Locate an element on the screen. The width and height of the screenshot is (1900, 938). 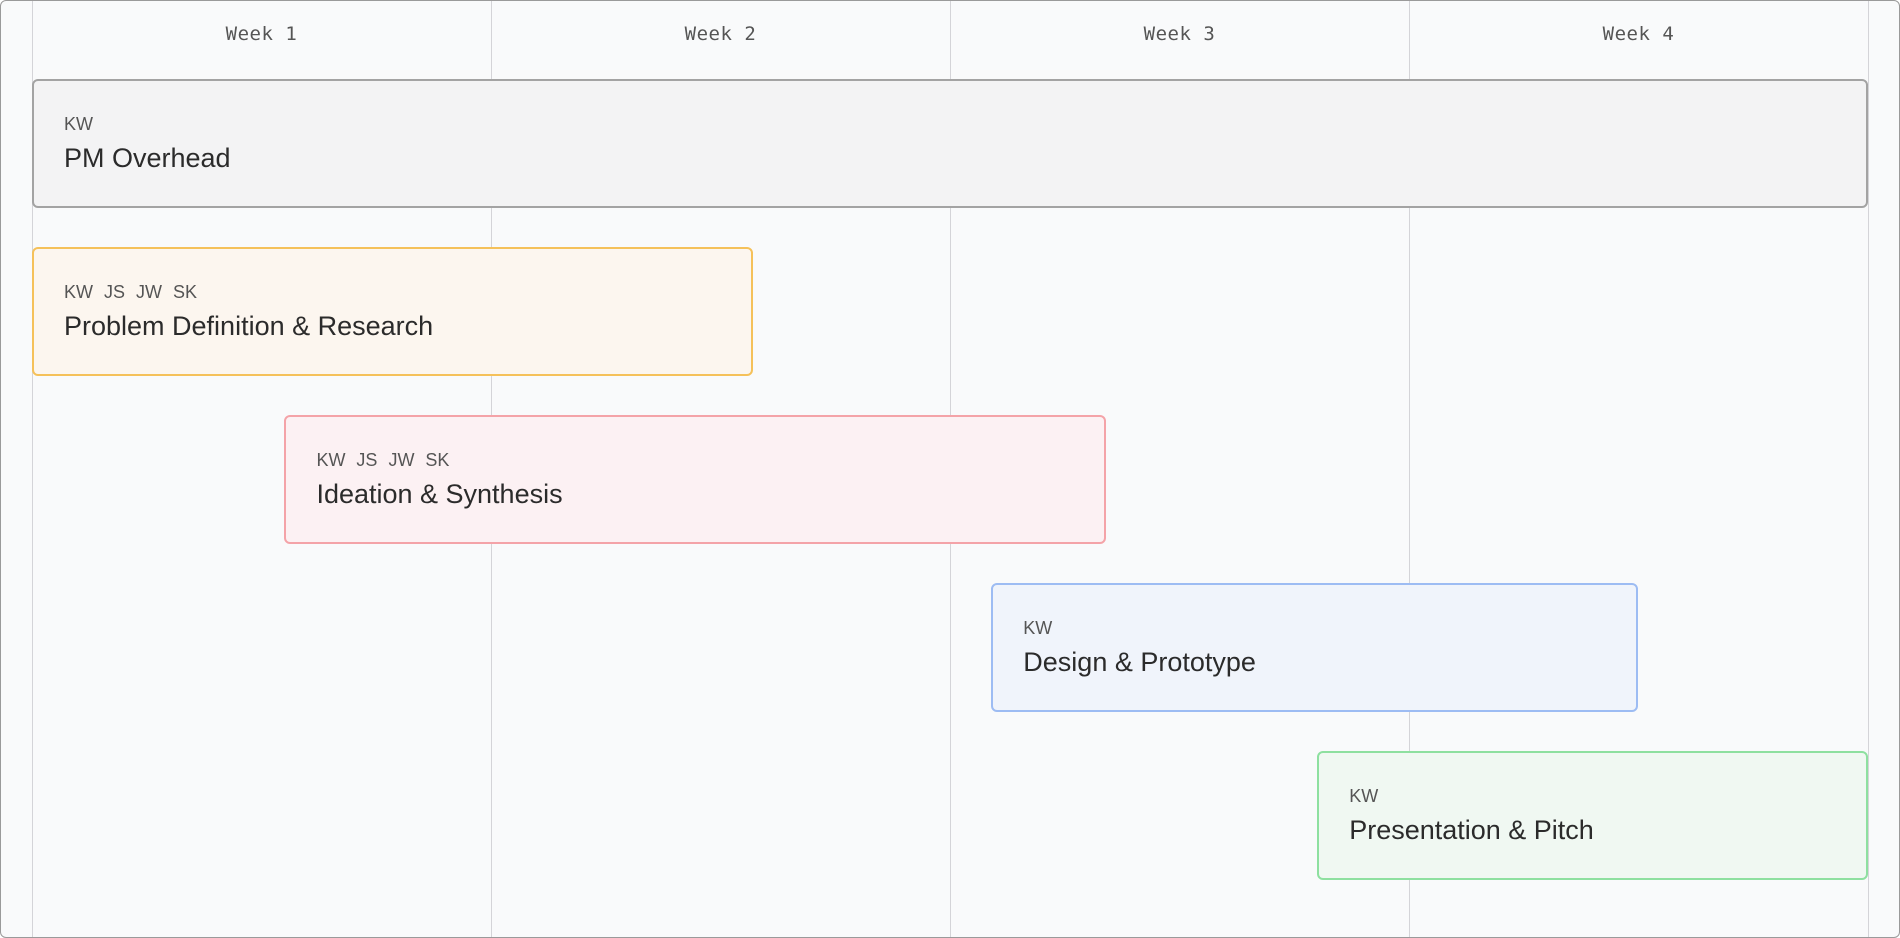
task-name: Design & Prototype is located at coordinates (1139, 662).